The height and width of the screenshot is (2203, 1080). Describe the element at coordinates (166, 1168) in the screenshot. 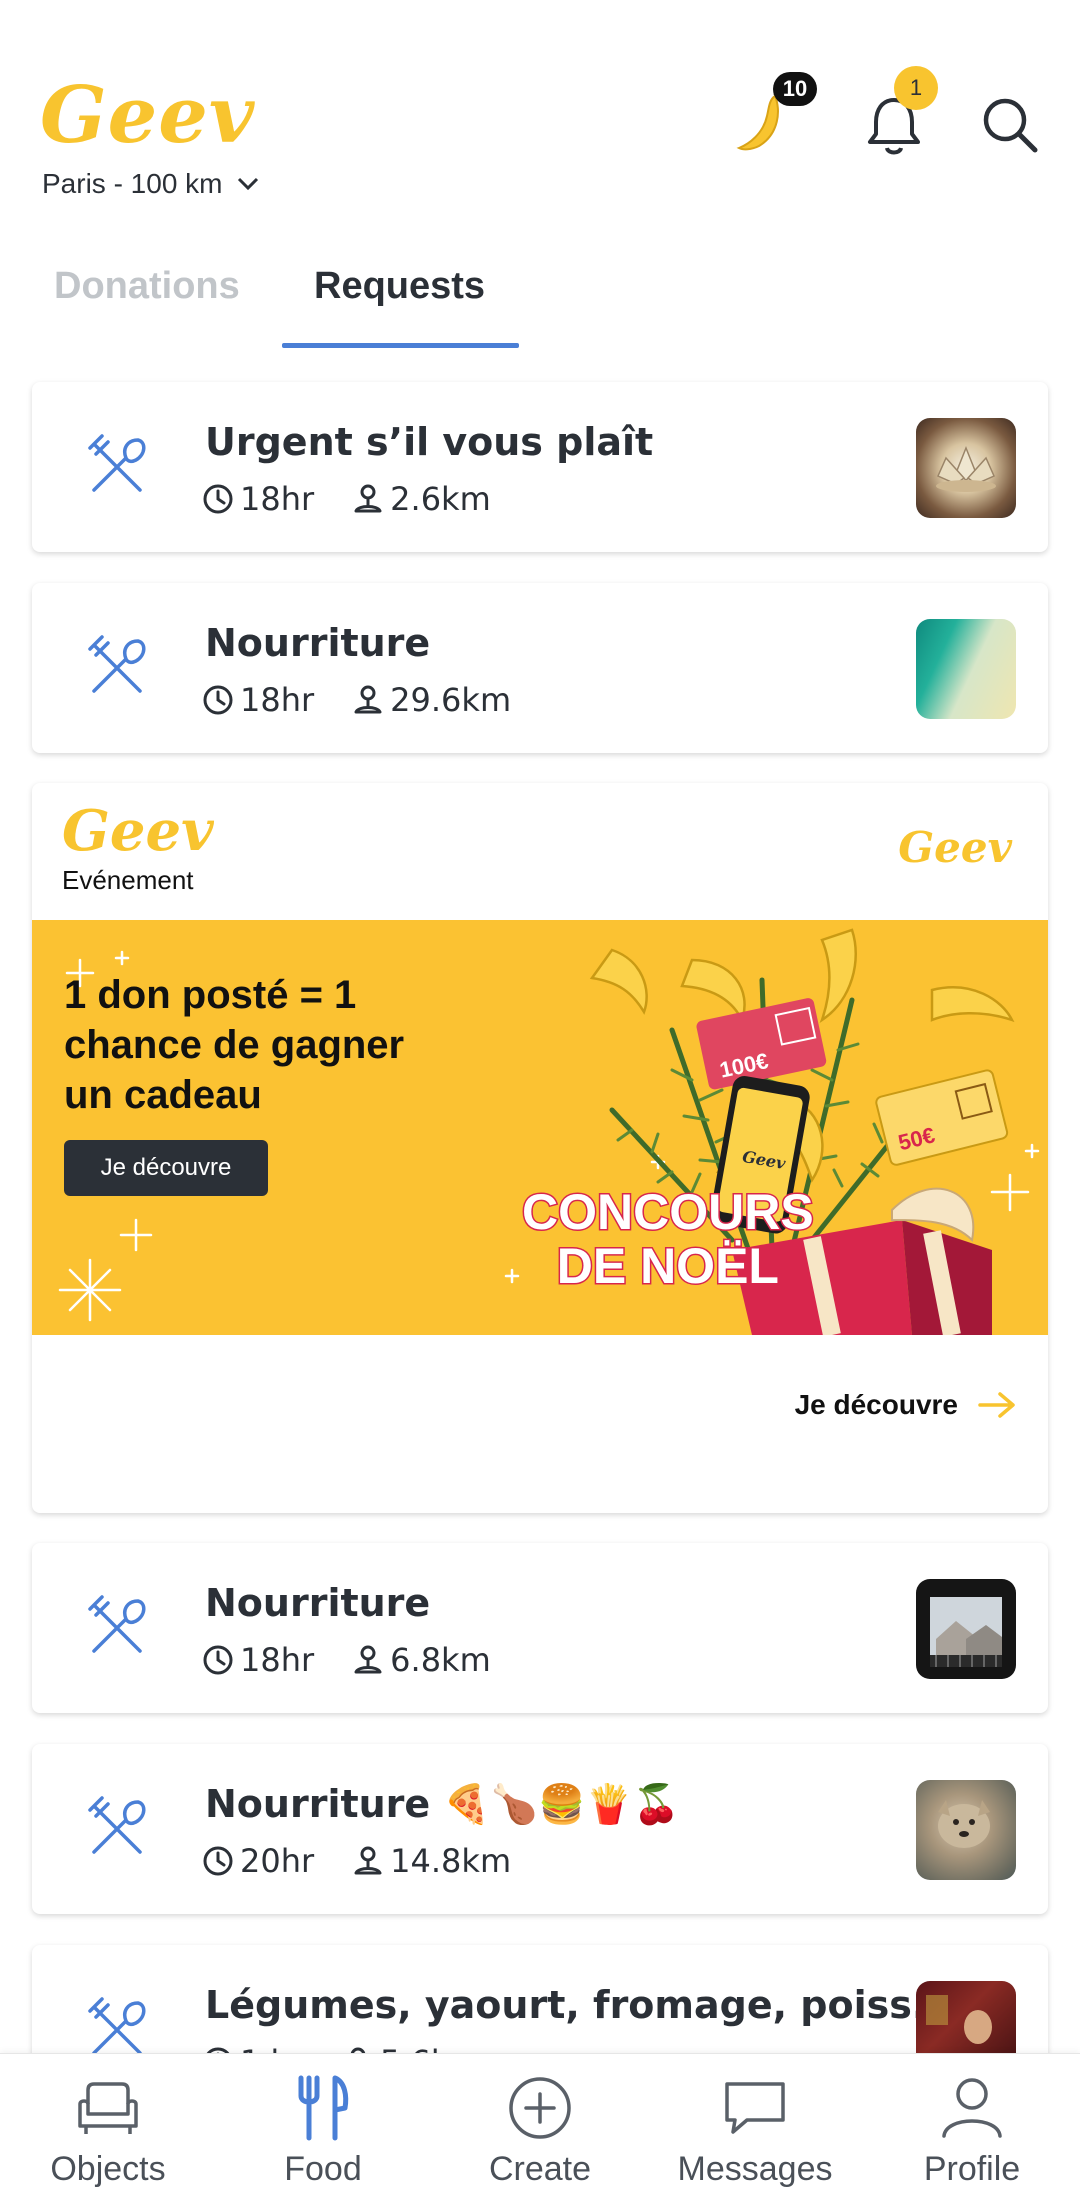

I see `promo-discover-button: Je découvre` at that location.